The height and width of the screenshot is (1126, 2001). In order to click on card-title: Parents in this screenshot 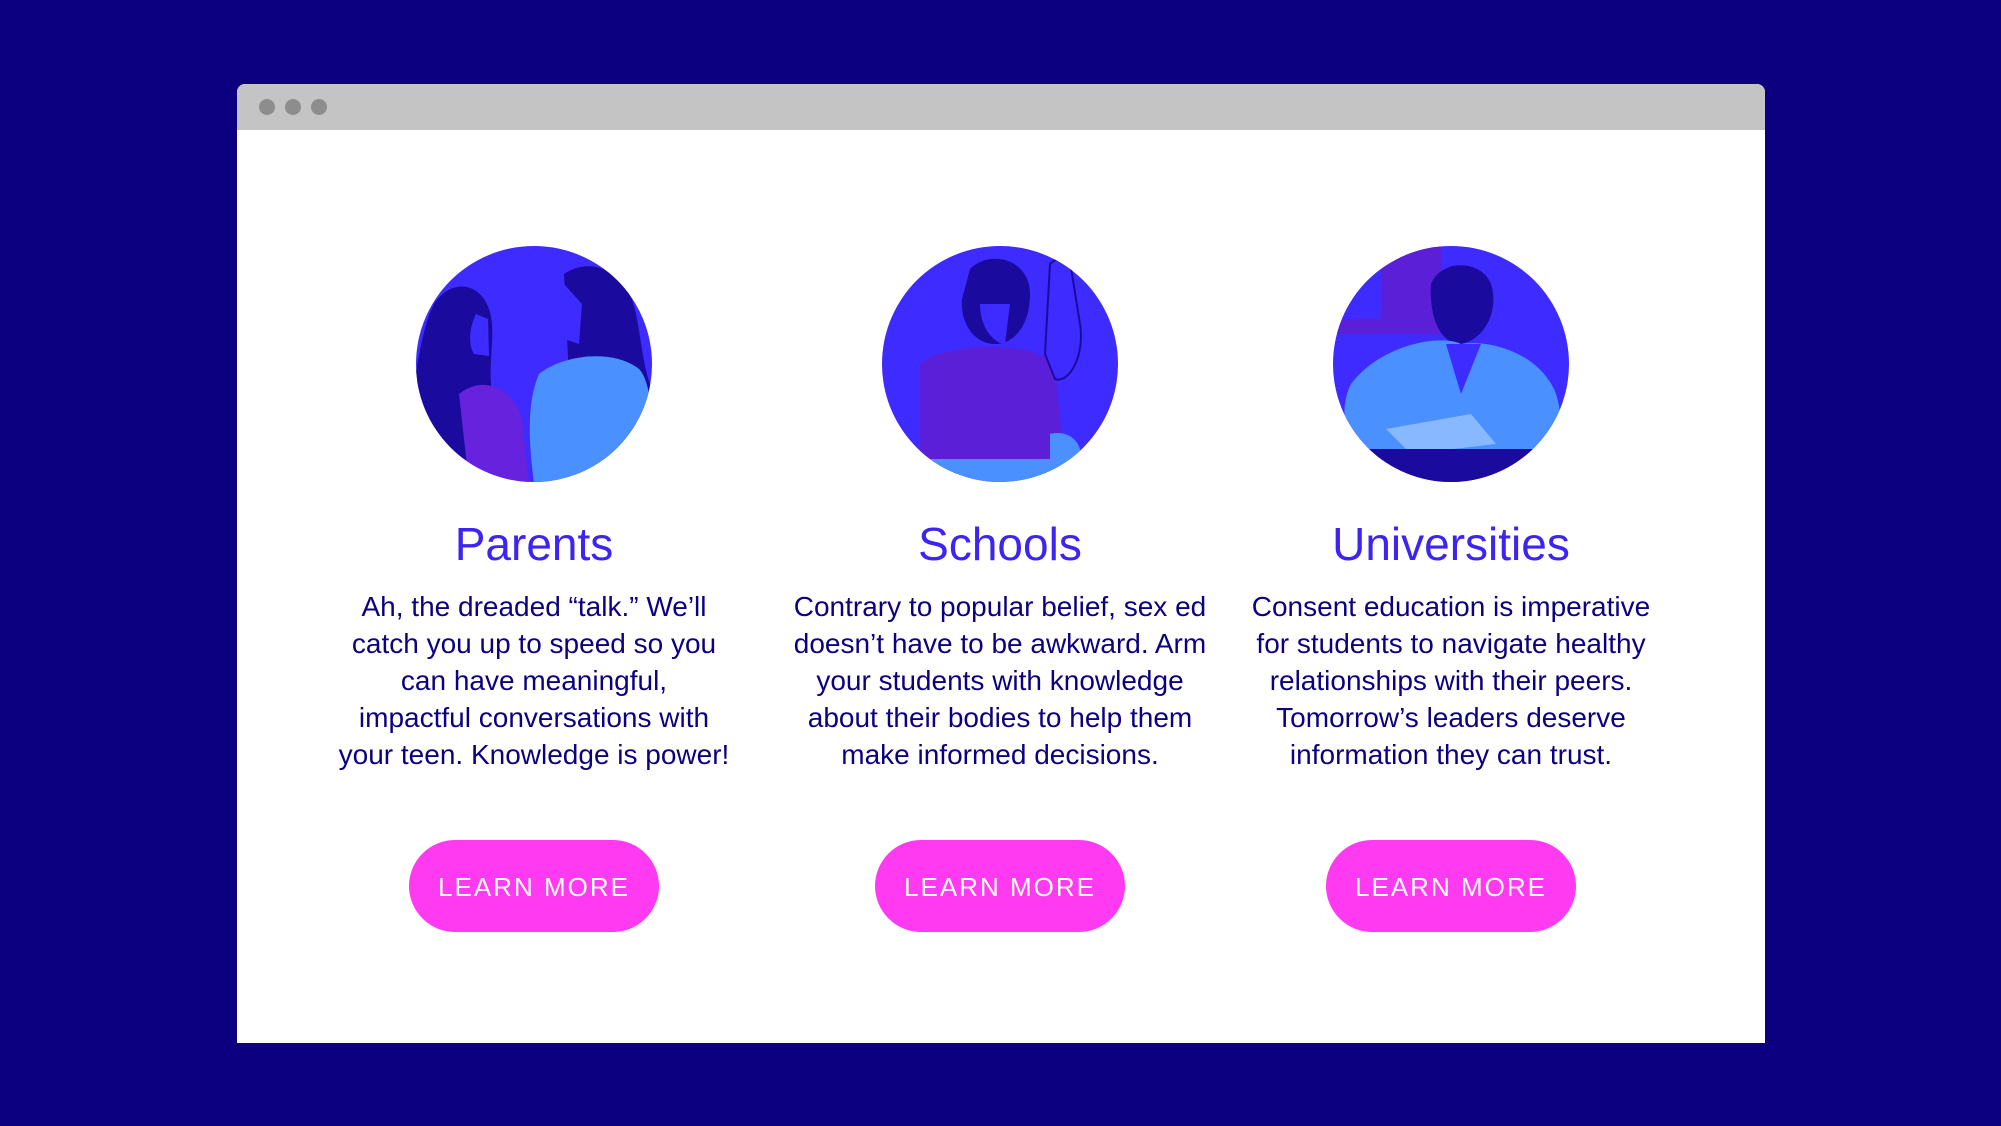, I will do `click(534, 544)`.